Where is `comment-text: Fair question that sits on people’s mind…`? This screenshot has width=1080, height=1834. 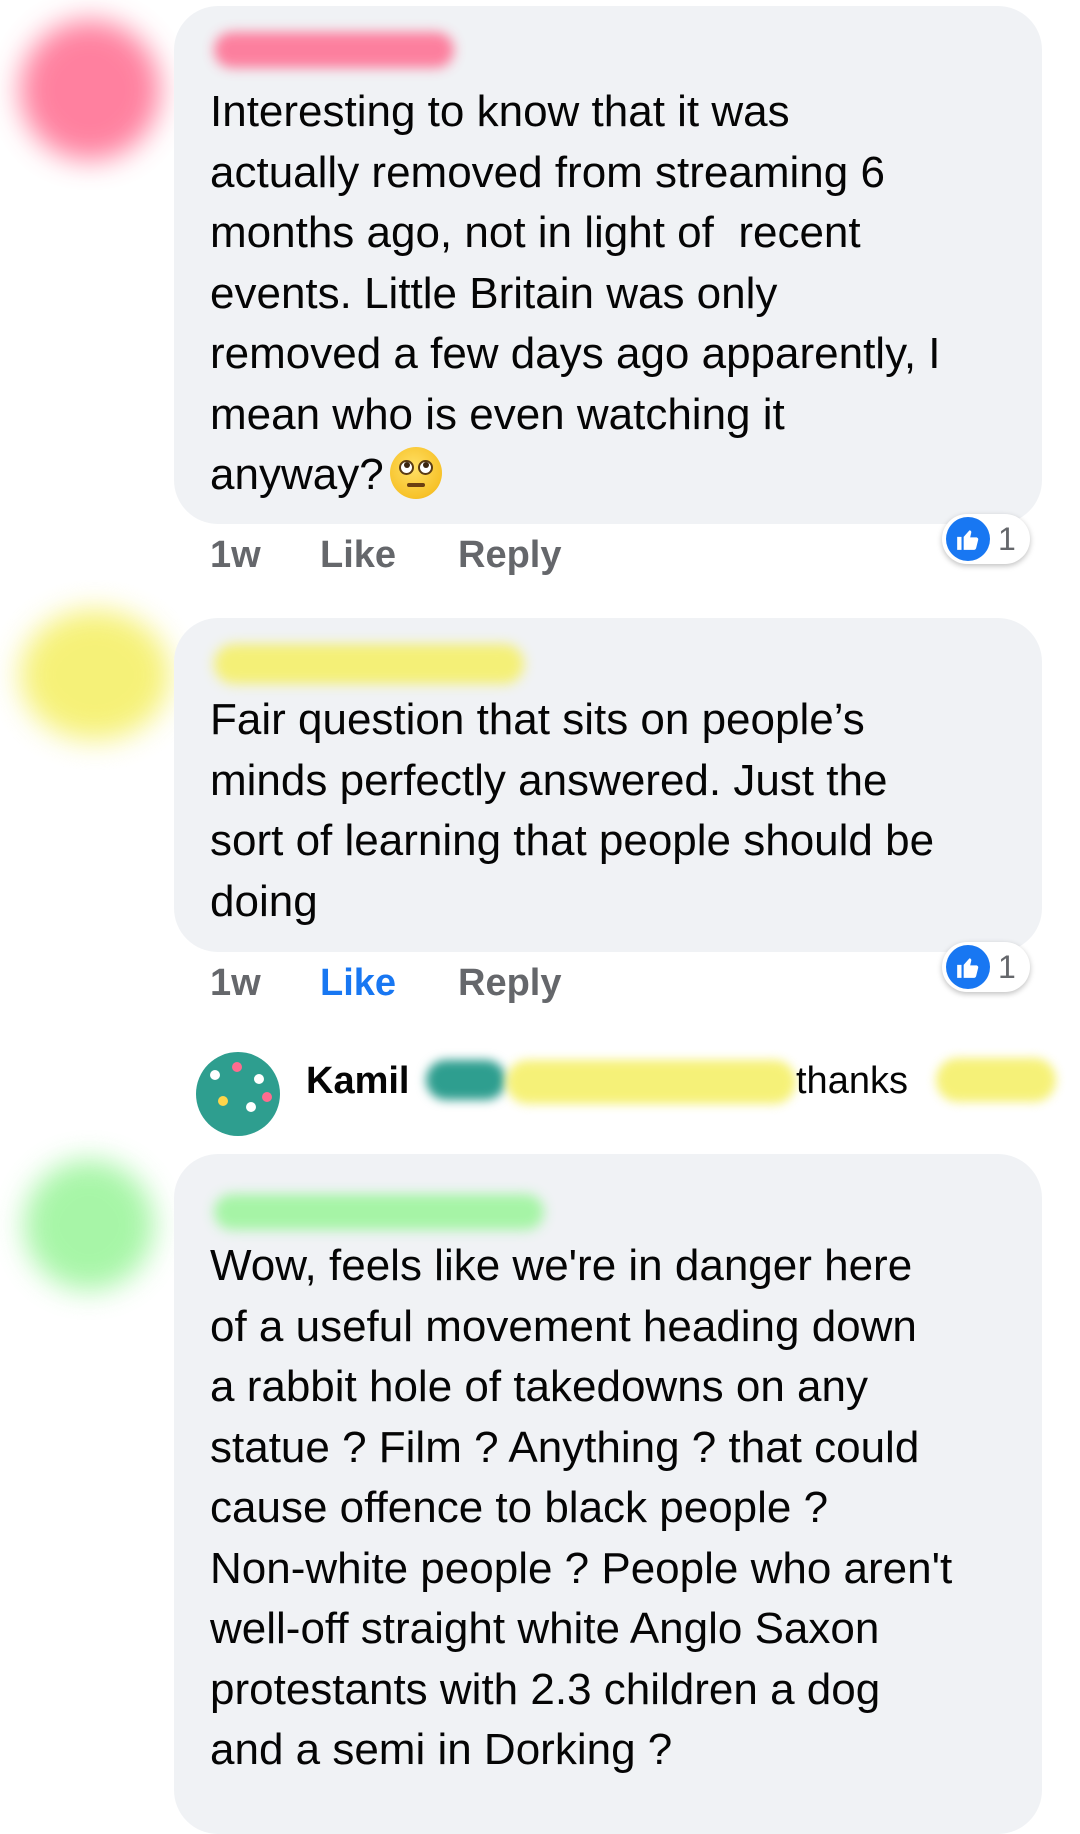 comment-text: Fair question that sits on people’s mind… is located at coordinates (572, 810).